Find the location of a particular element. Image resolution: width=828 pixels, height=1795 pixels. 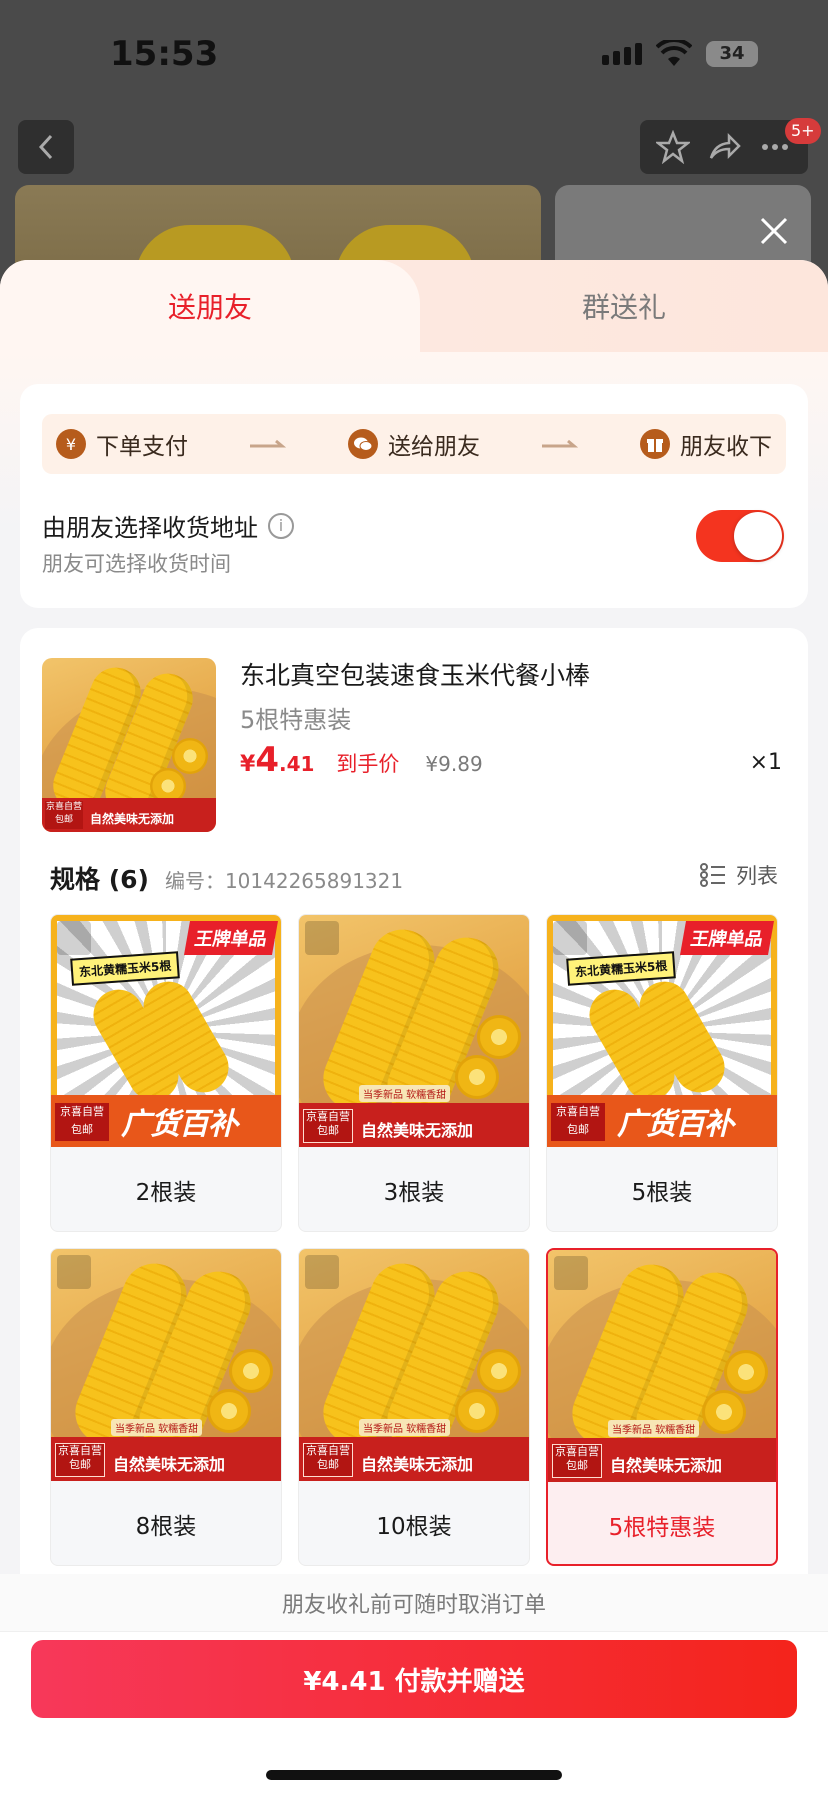

spec-option-3-pack: 当季新品 软糯香甜 京喜自营 包邮 自然美味无添加 3根装 is located at coordinates (414, 1073).